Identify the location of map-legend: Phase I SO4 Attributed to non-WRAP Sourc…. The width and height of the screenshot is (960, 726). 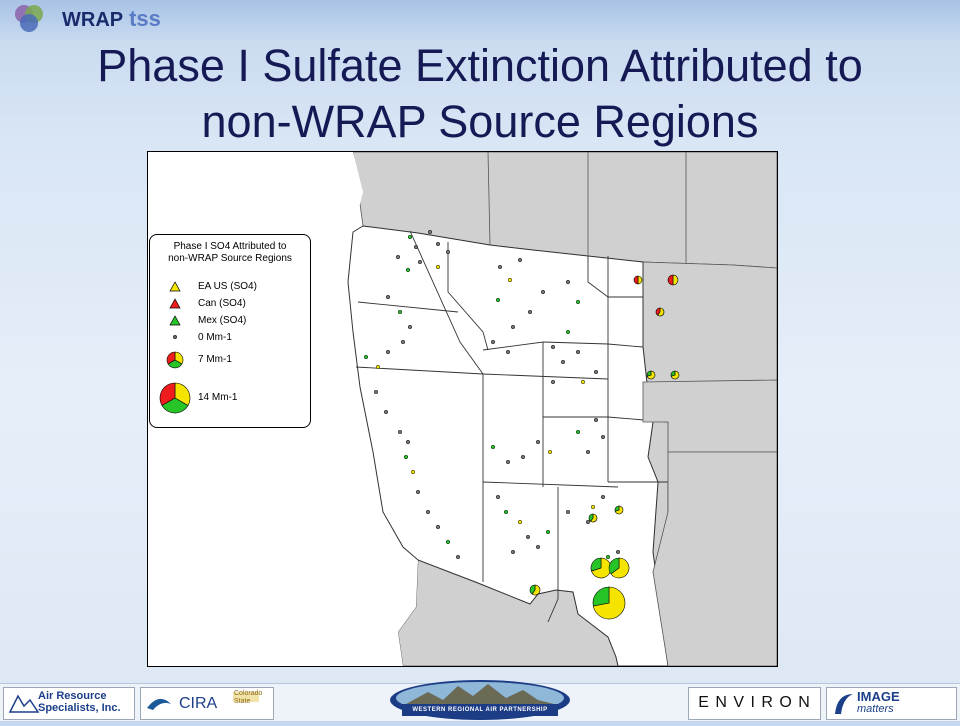
(230, 331).